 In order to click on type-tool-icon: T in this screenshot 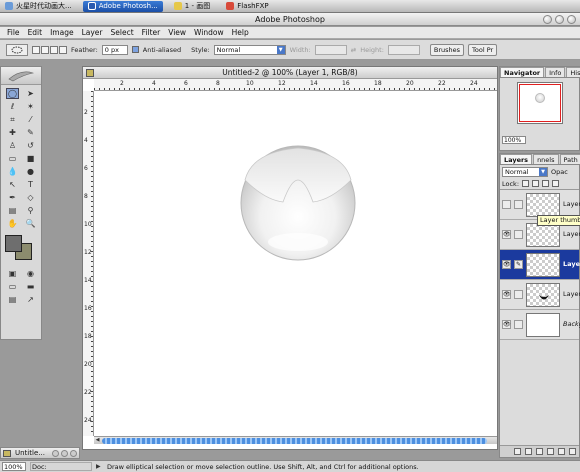, I will do `click(30, 184)`.